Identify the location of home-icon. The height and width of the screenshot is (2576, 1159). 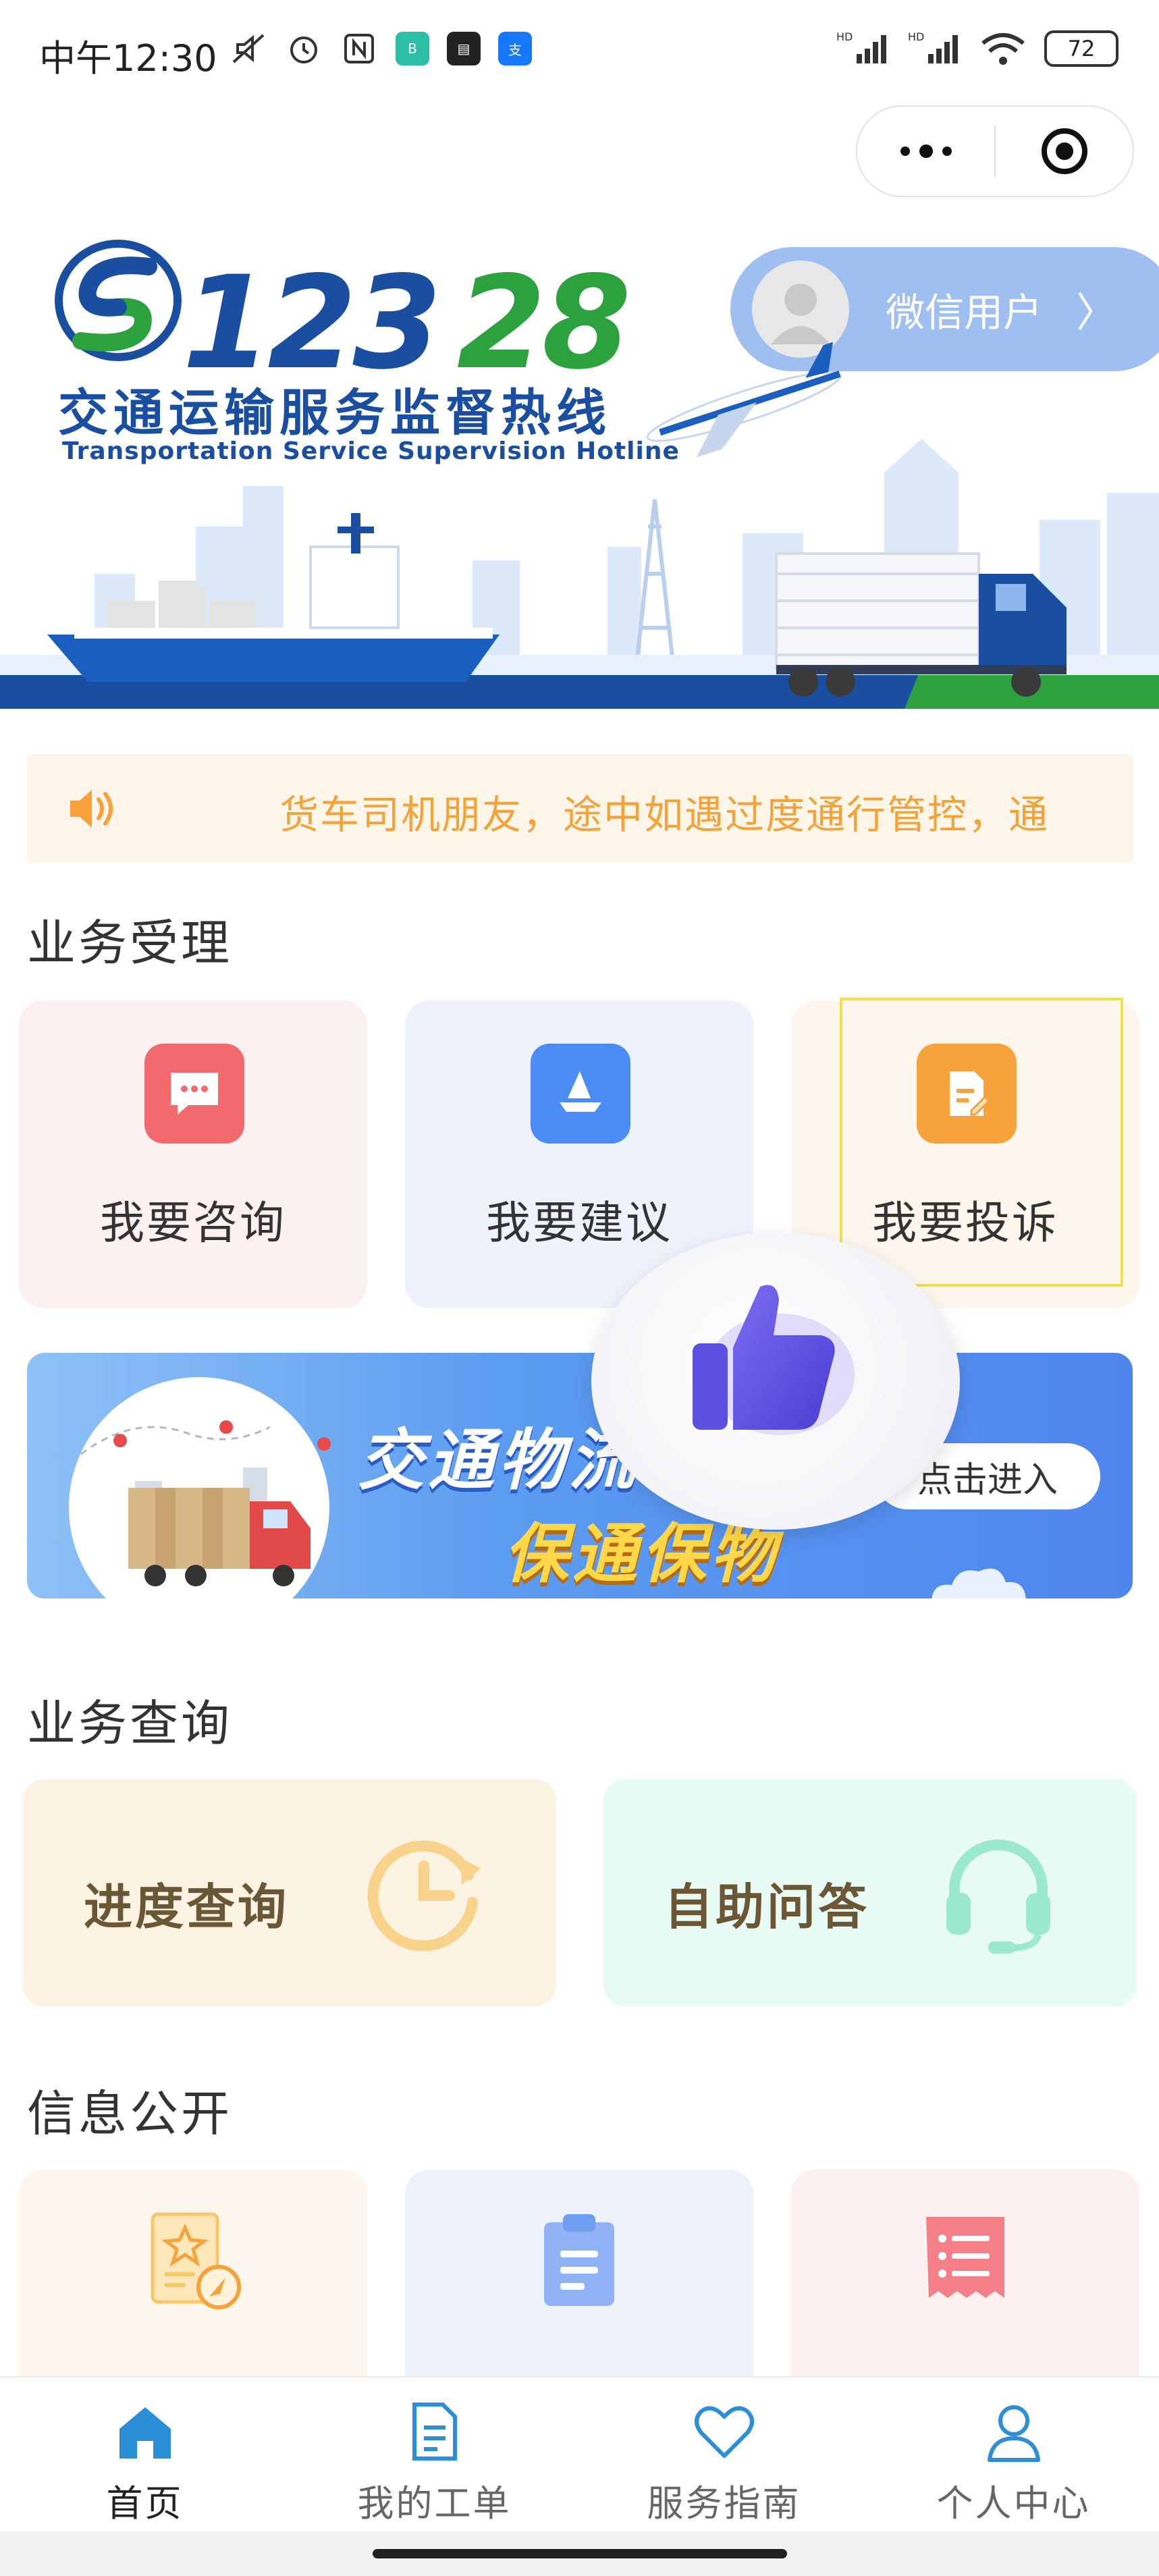
(145, 2433).